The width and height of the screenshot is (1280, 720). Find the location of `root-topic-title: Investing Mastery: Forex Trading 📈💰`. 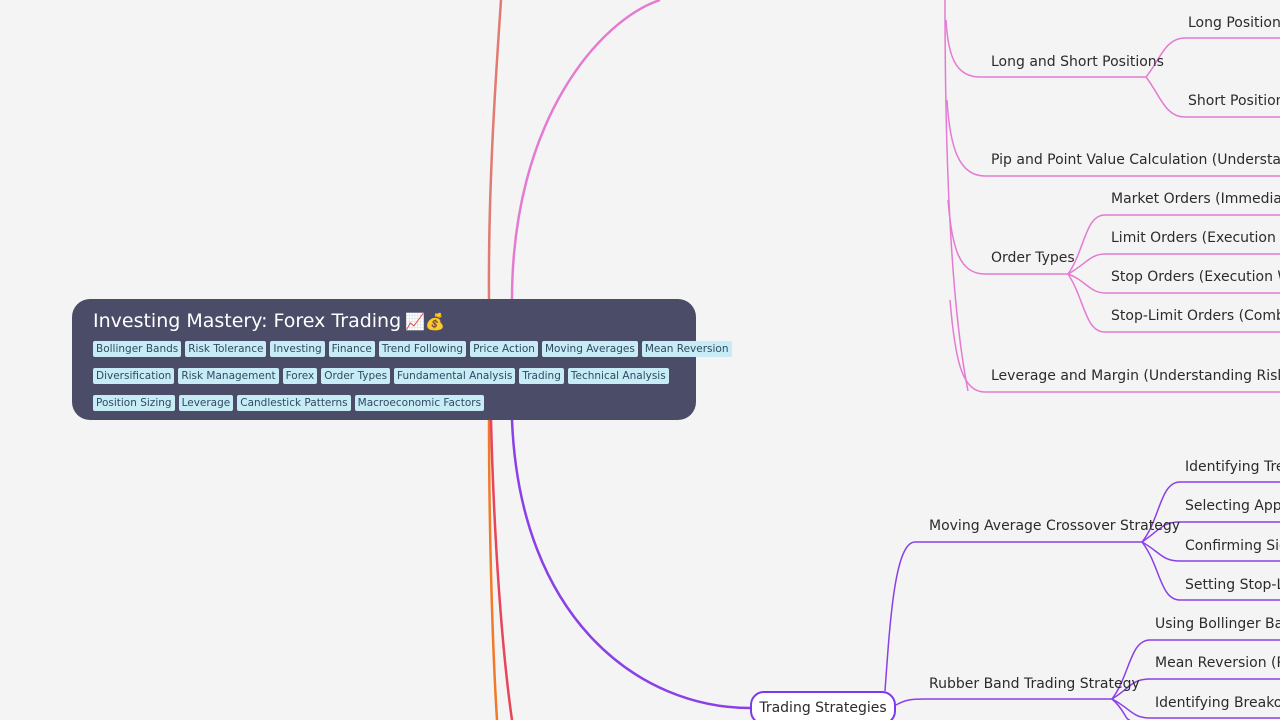

root-topic-title: Investing Mastery: Forex Trading 📈💰 is located at coordinates (384, 321).